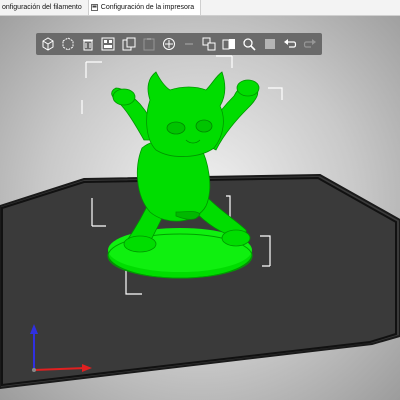 The width and height of the screenshot is (400, 400). What do you see at coordinates (94, 7) in the screenshot?
I see `printer-settings-icon` at bounding box center [94, 7].